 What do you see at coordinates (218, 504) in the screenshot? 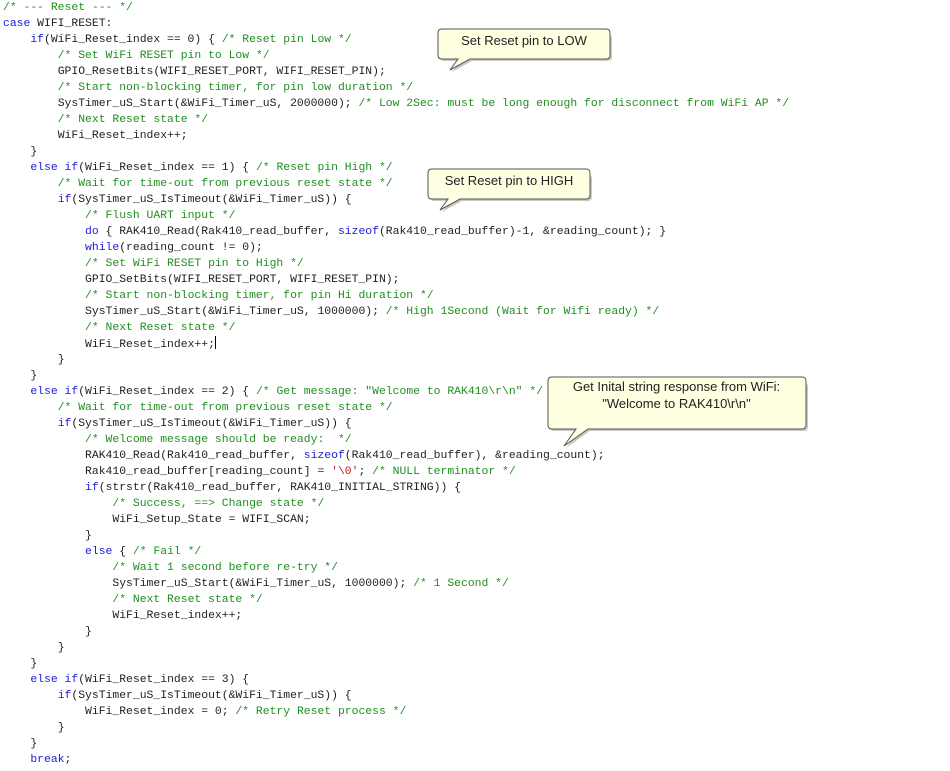
I see `code-comment: /* Success, ==> Change state */` at bounding box center [218, 504].